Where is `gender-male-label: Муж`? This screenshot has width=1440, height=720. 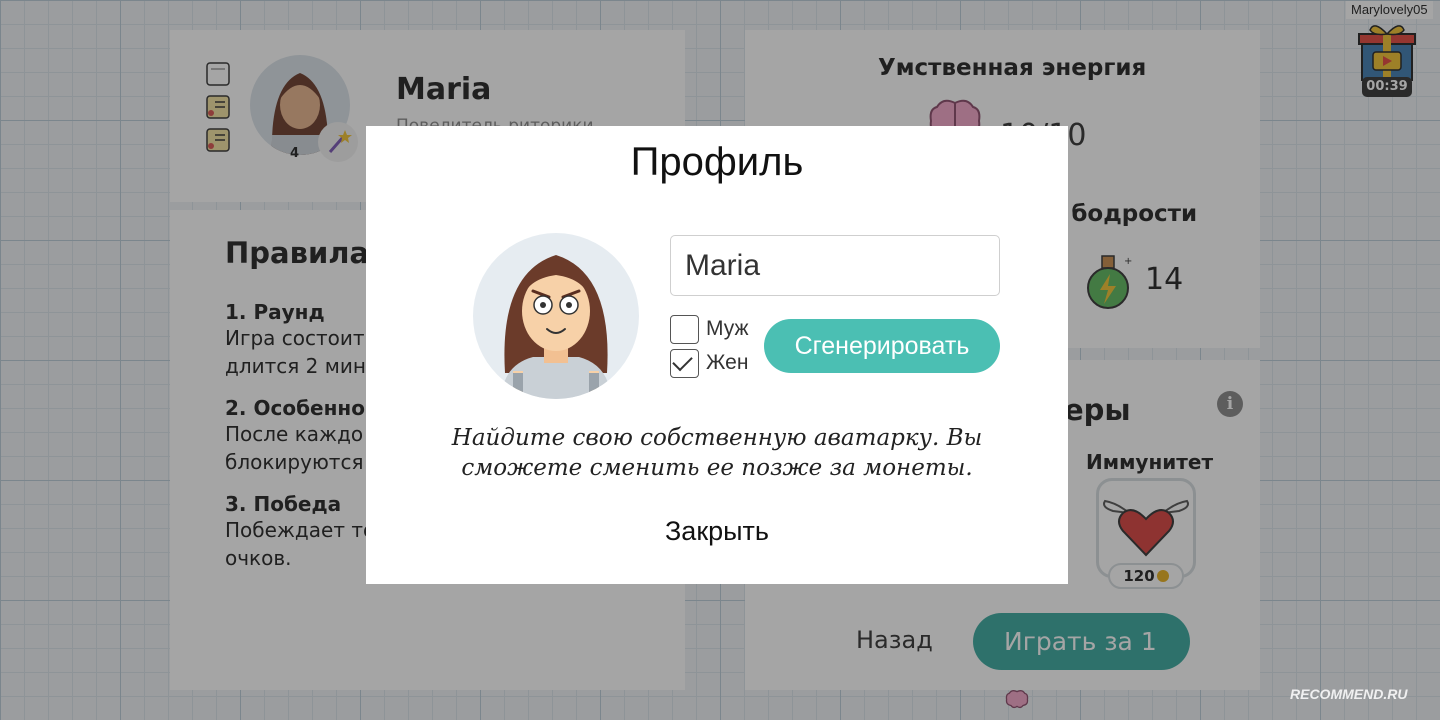
gender-male-label: Муж is located at coordinates (727, 328).